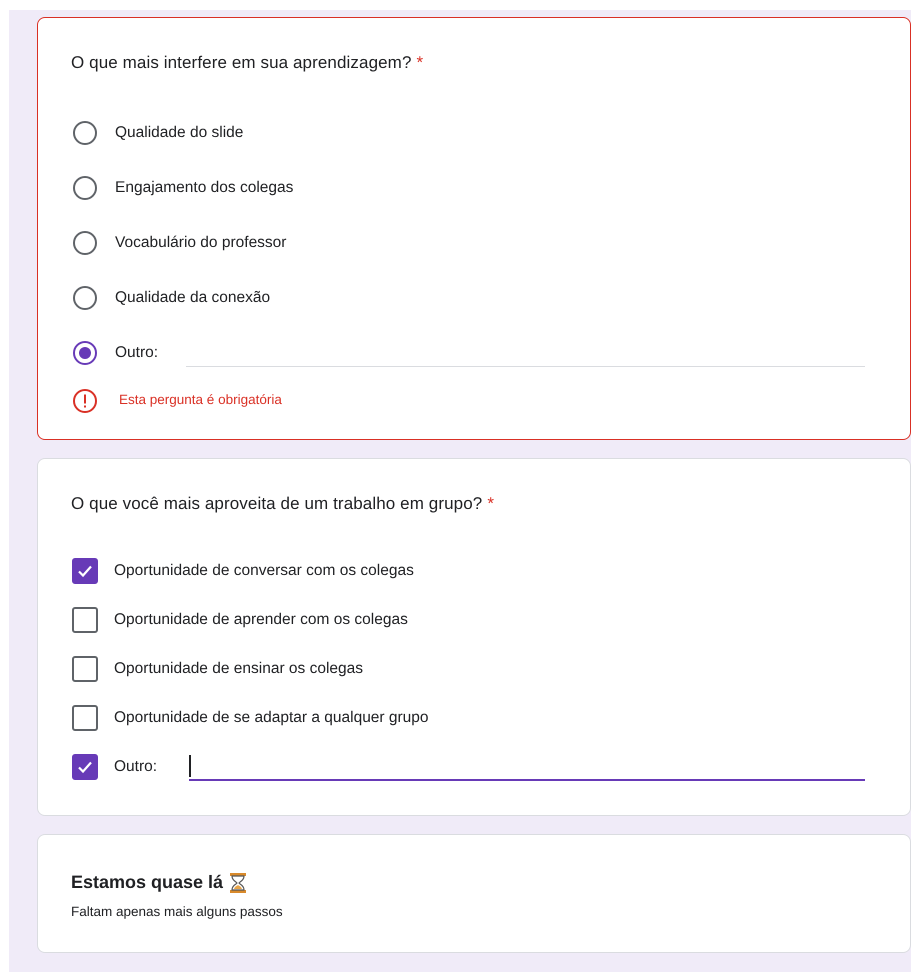 This screenshot has height=972, width=911. Describe the element at coordinates (239, 668) in the screenshot. I see `option-label: Oportunidade de ensinar os colegas` at that location.